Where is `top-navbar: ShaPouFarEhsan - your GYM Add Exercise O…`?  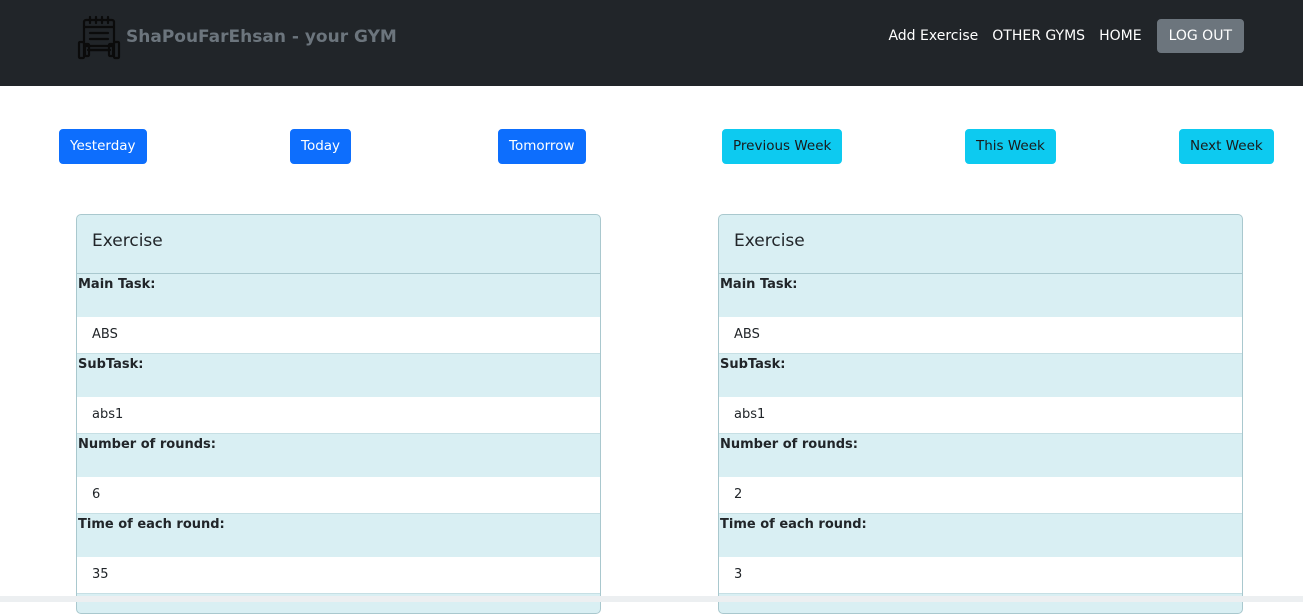 top-navbar: ShaPouFarEhsan - your GYM Add Exercise O… is located at coordinates (651, 43).